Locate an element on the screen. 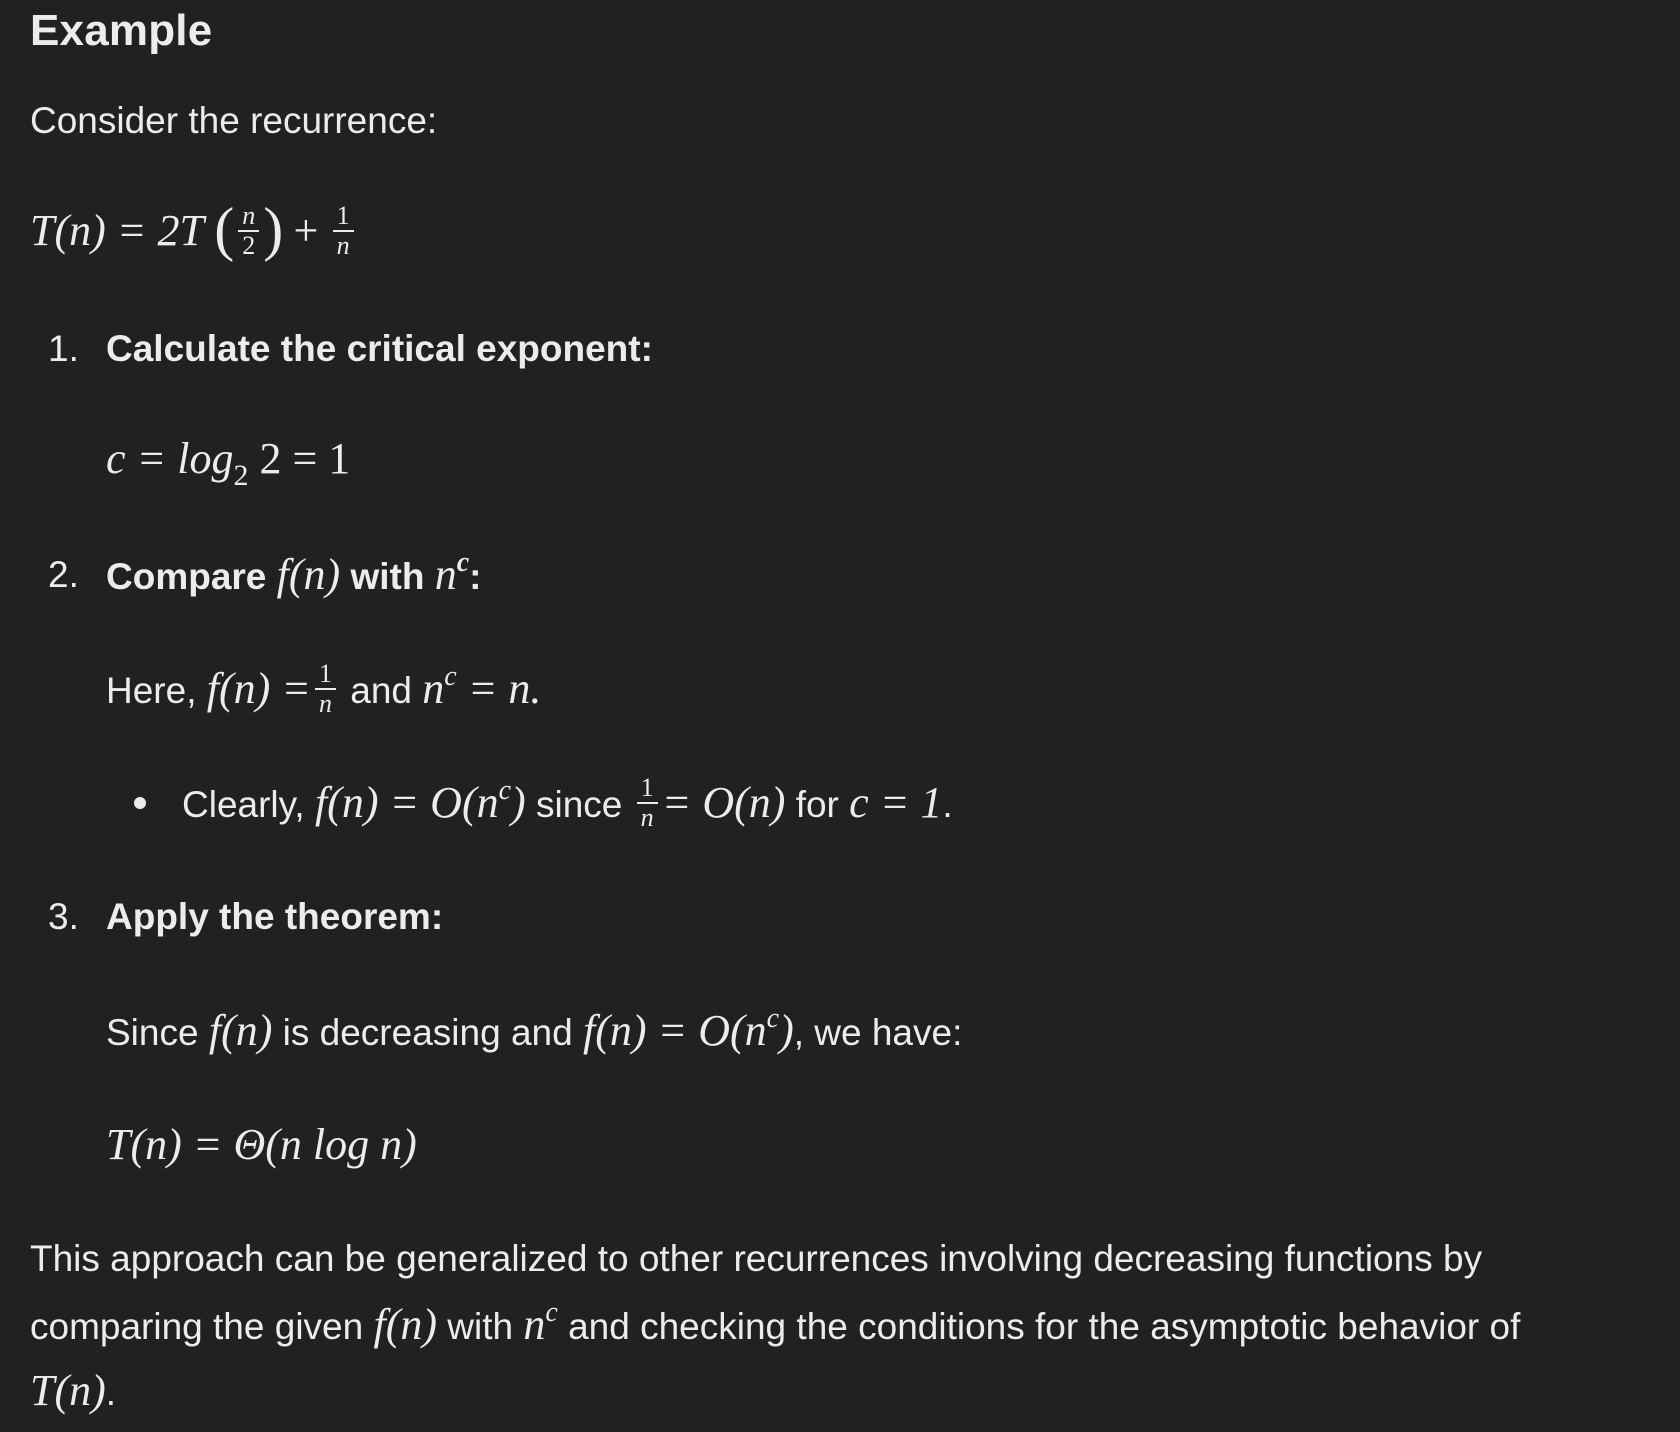  bullet-point is located at coordinates (140, 803).